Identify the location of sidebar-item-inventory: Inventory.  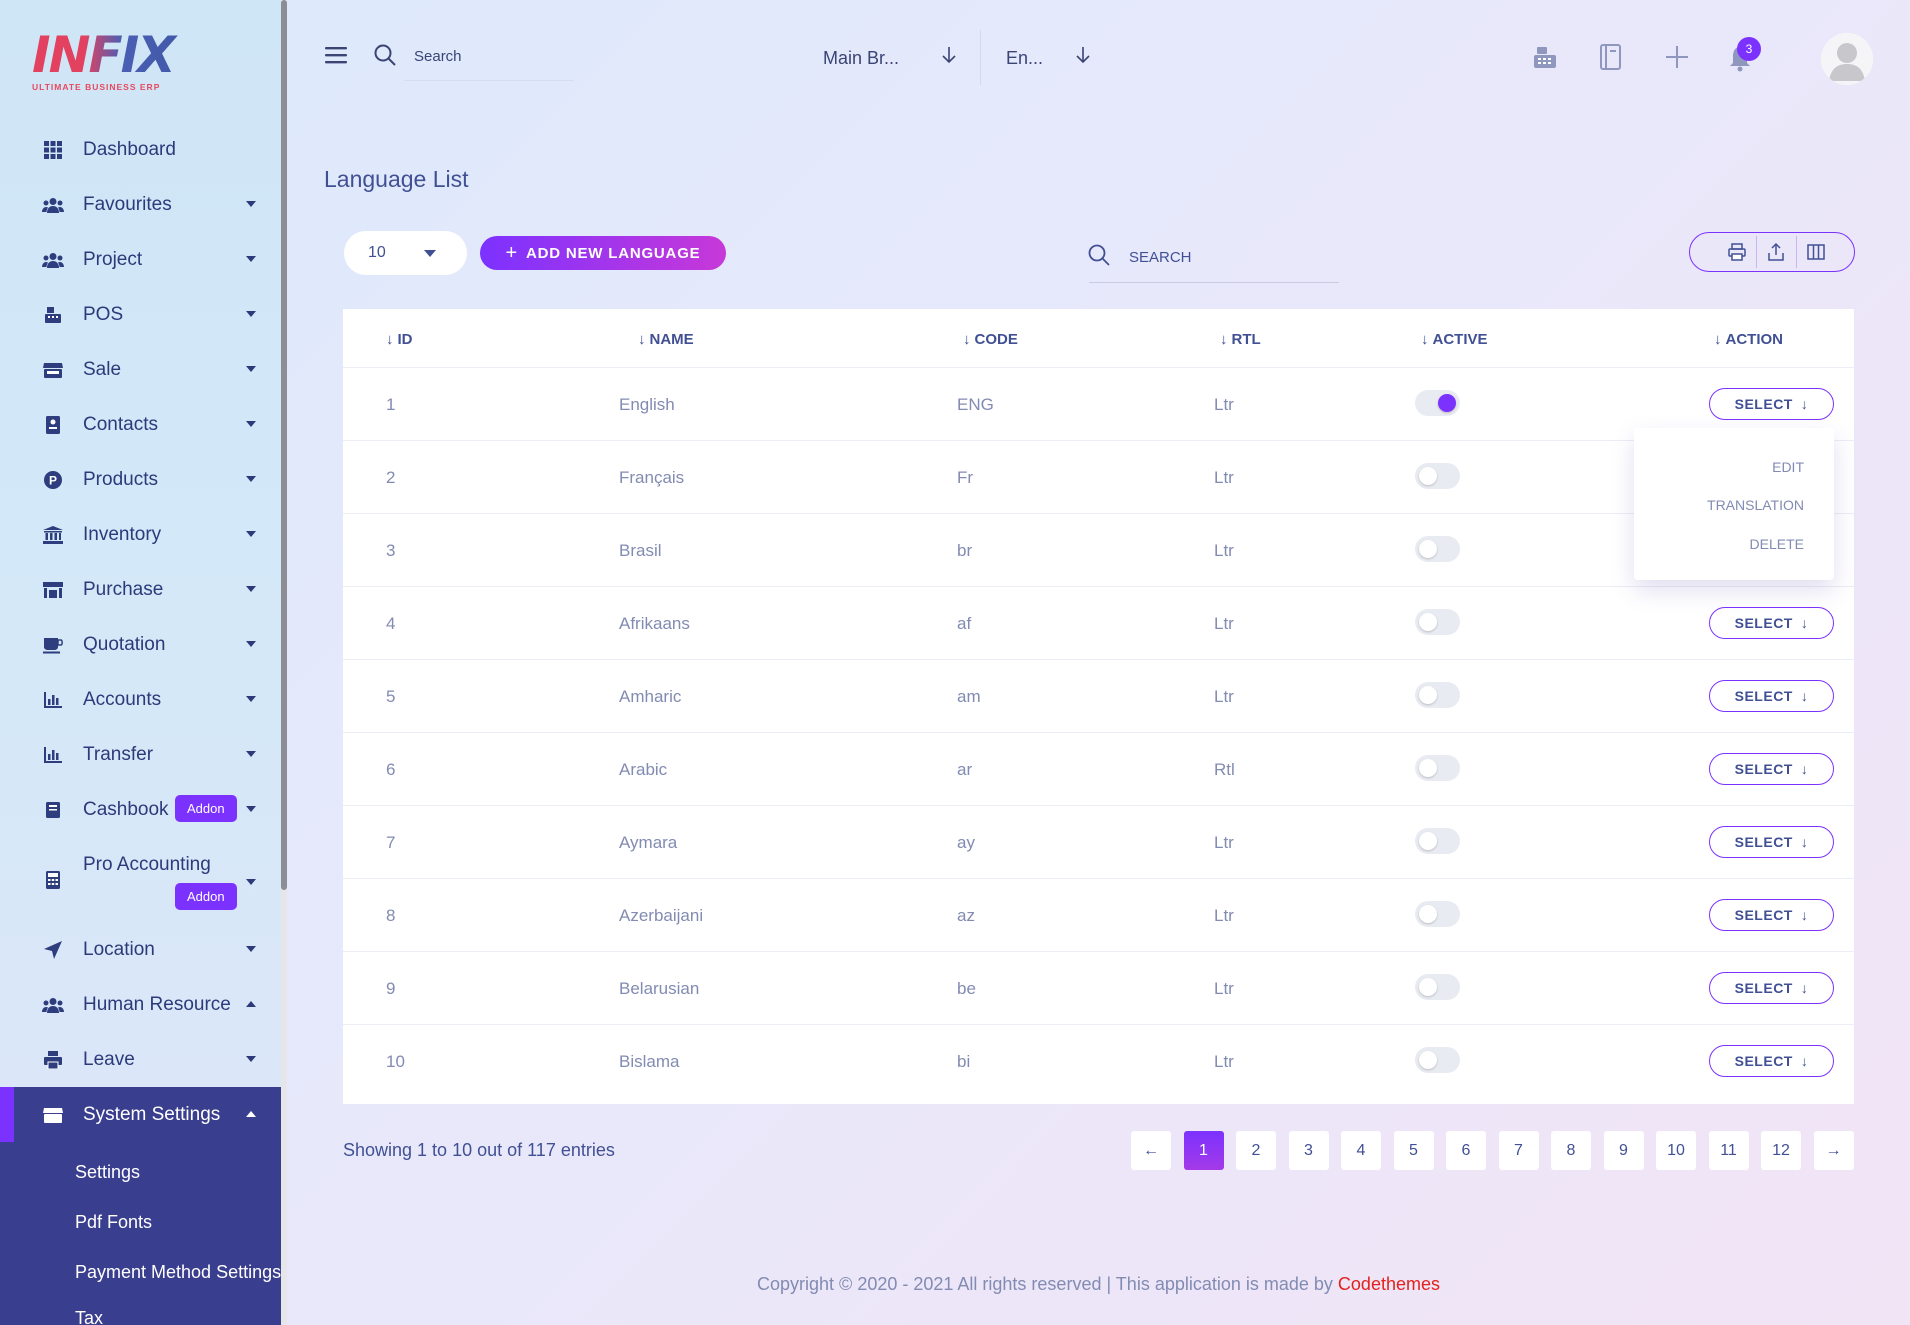
(140, 534).